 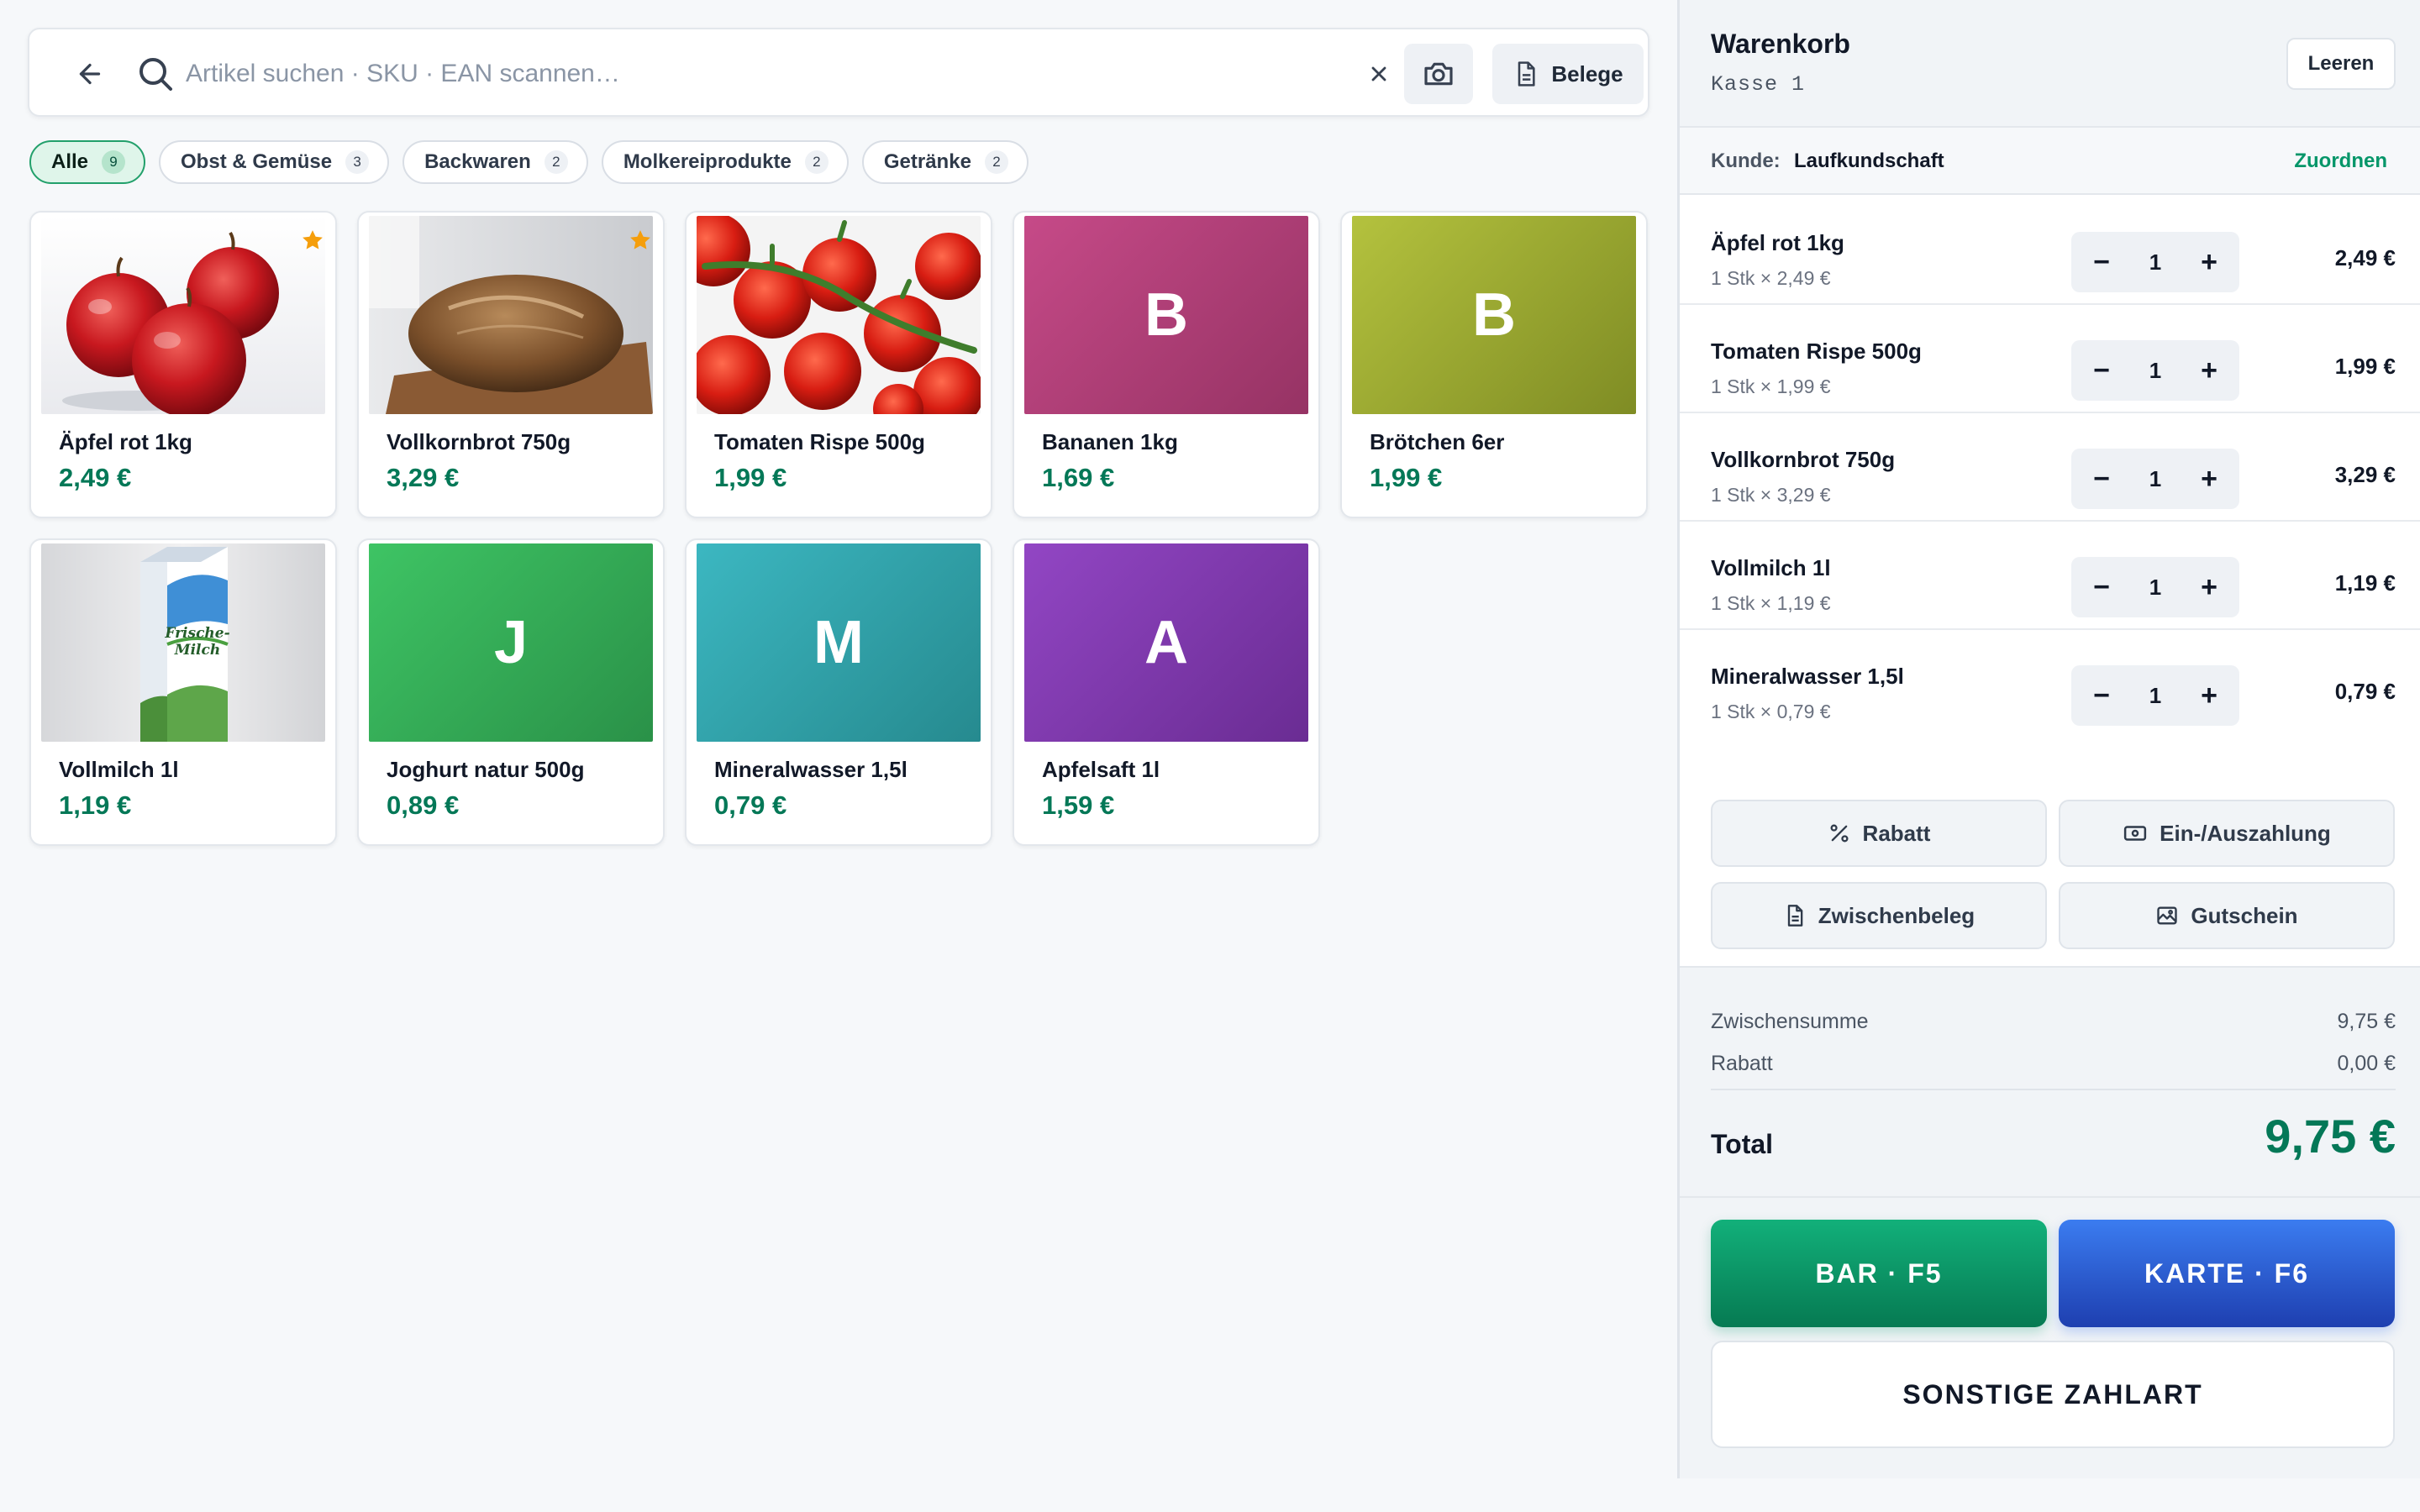 I want to click on cart-line-total: 2,49 €, so click(x=2365, y=257).